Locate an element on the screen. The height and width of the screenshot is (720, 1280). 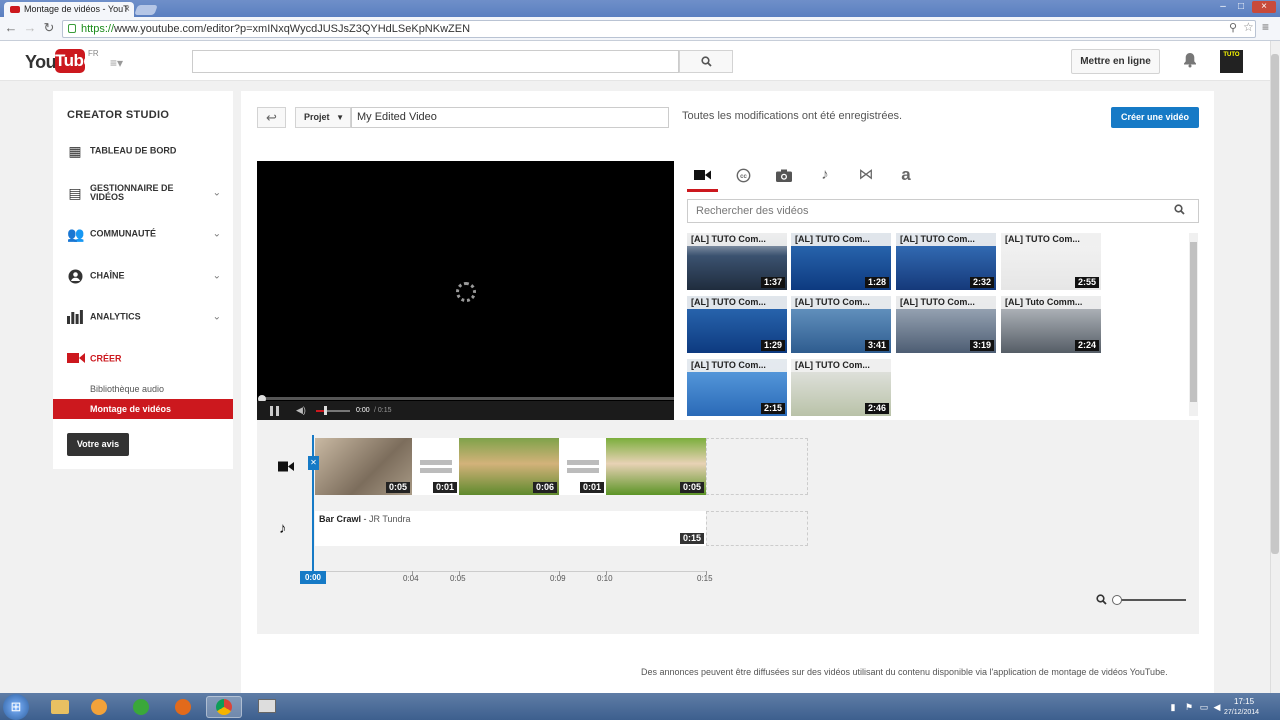
playhead-time: 0:00 is located at coordinates (313, 577).